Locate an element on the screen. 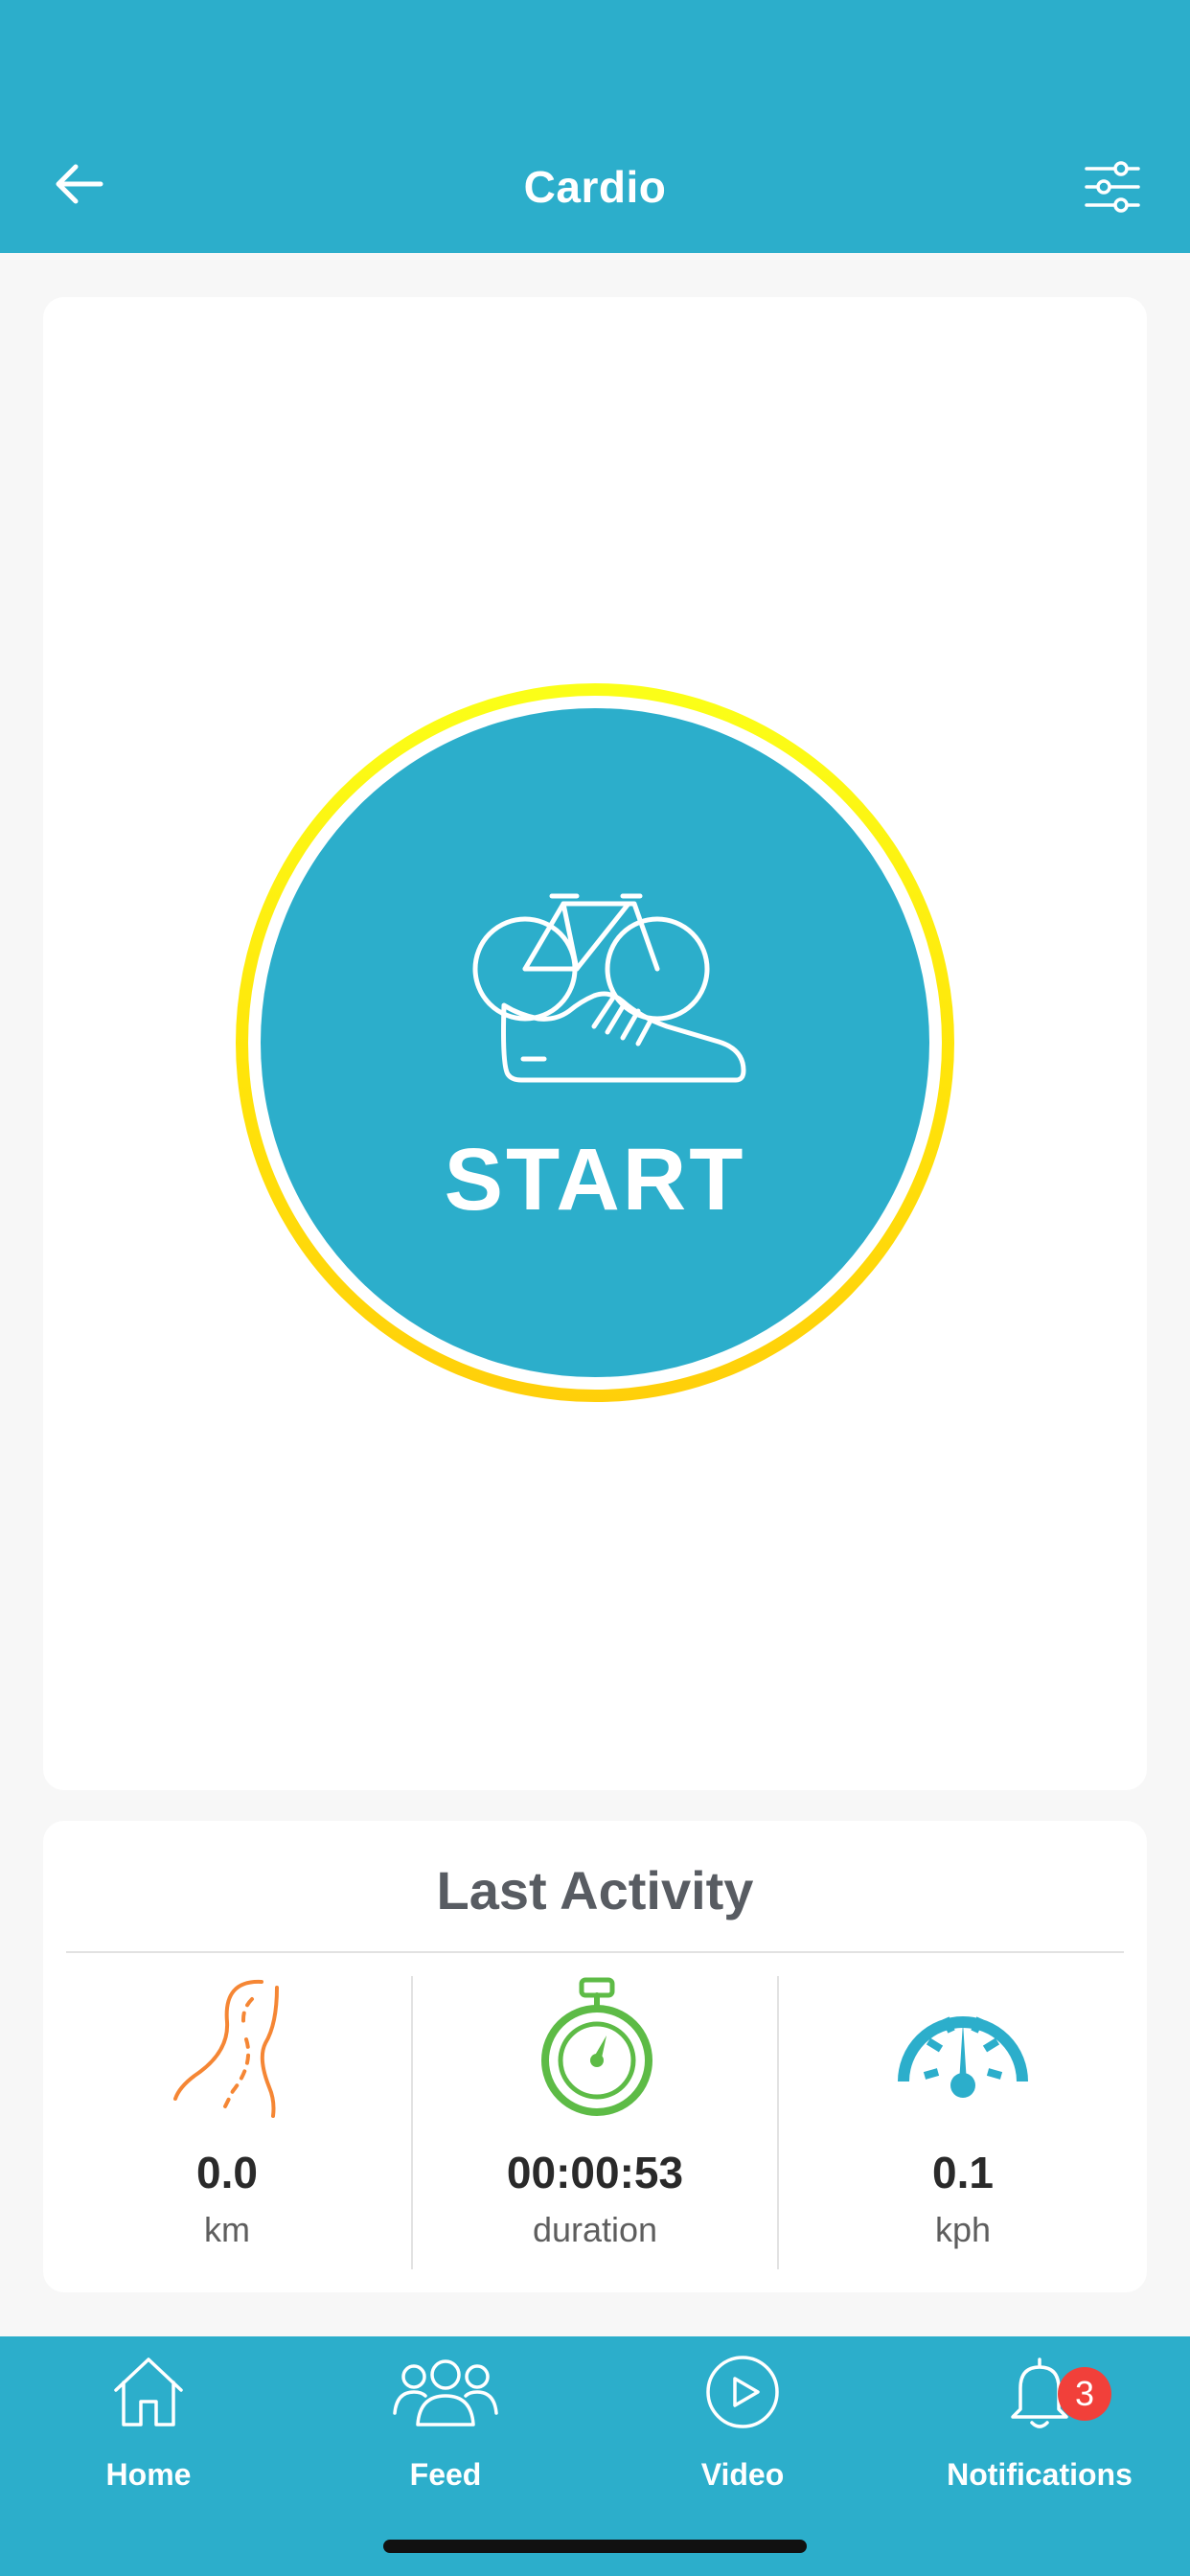  filter-button is located at coordinates (1112, 187).